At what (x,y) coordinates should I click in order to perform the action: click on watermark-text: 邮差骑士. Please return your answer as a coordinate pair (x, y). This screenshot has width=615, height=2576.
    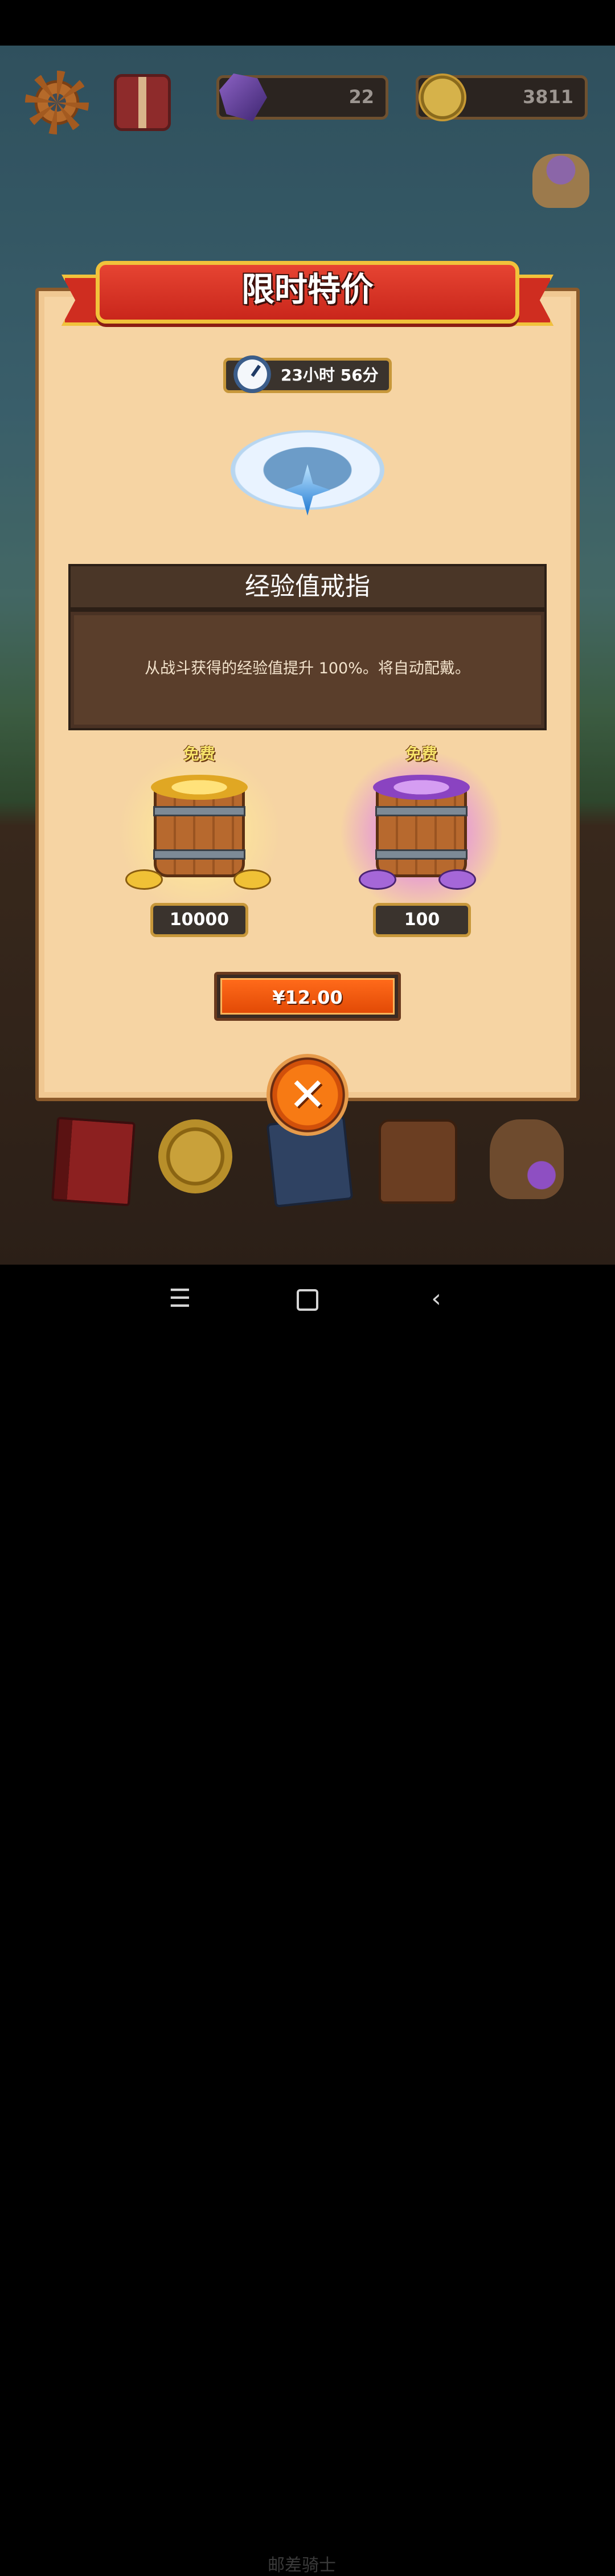
    Looking at the image, I should click on (302, 2565).